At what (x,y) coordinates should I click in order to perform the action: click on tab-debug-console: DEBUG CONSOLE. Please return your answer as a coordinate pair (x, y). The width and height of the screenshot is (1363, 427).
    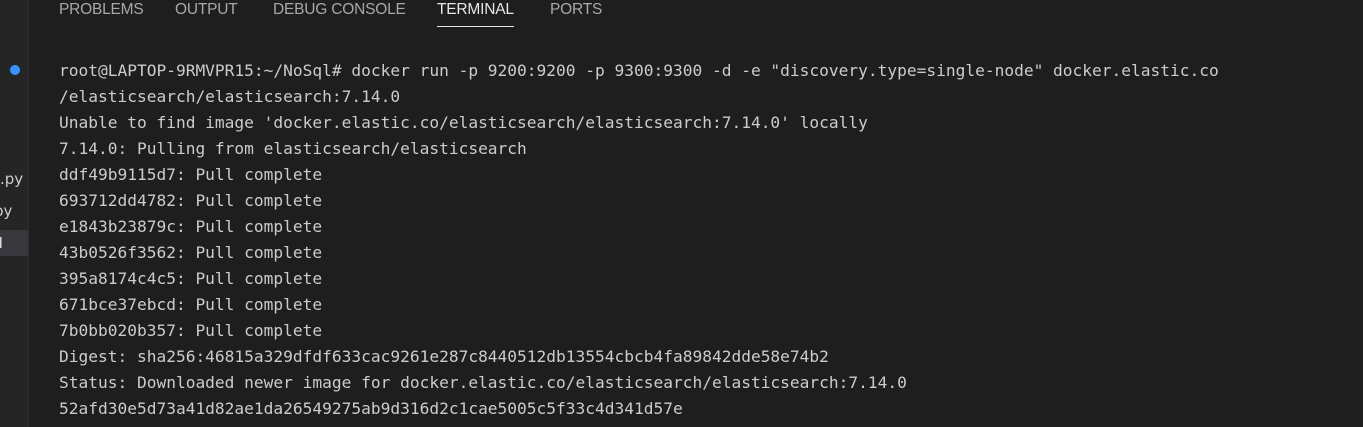
    Looking at the image, I should click on (339, 13).